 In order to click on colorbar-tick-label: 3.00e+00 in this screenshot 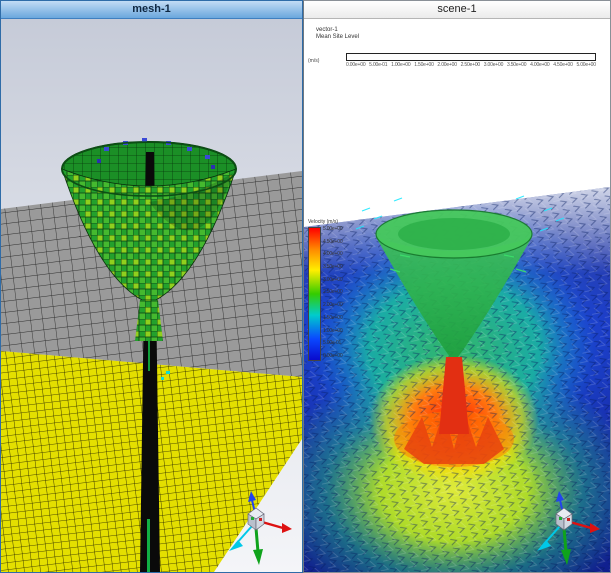, I will do `click(333, 279)`.